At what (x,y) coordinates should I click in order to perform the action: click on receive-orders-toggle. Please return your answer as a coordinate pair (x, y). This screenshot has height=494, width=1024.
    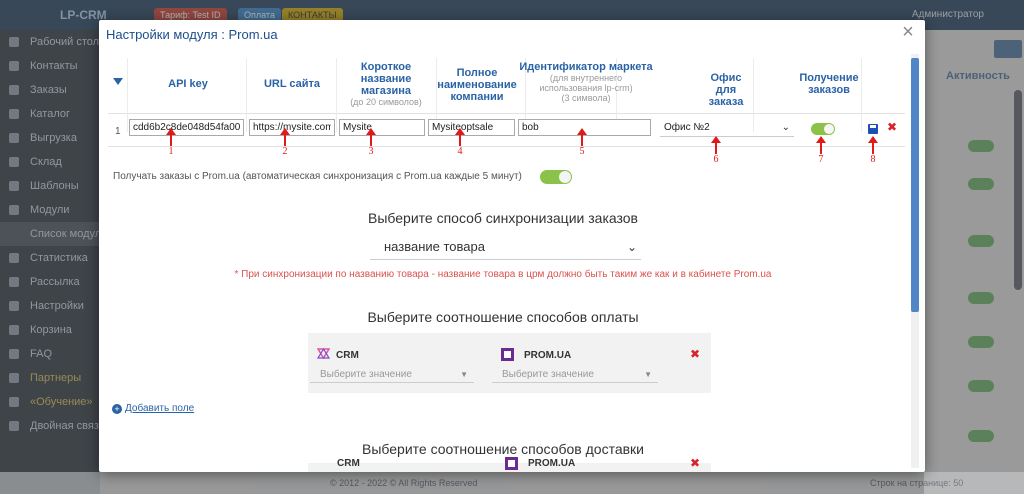
    Looking at the image, I should click on (823, 129).